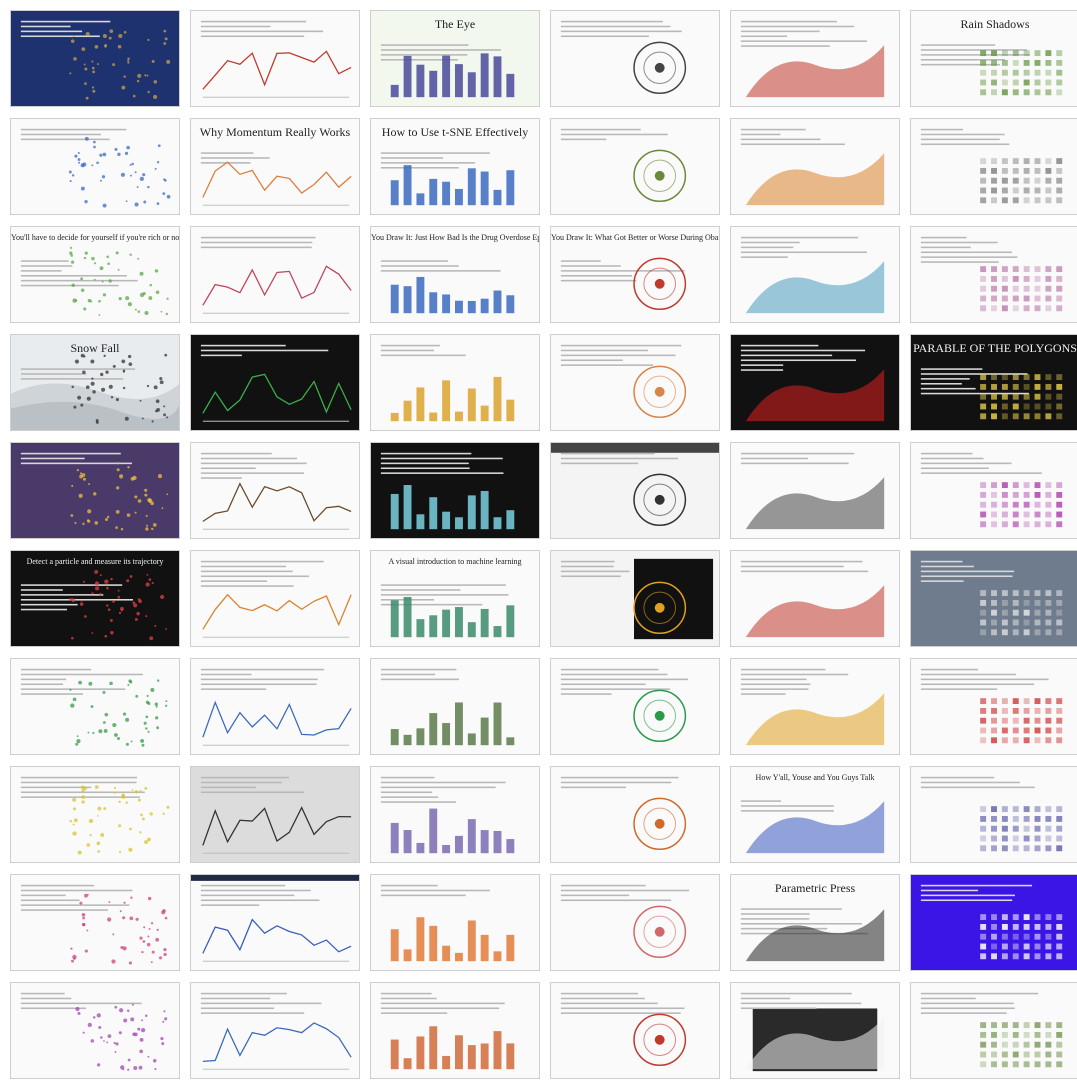 The height and width of the screenshot is (1081, 1077). What do you see at coordinates (455, 166) in the screenshot?
I see `gallery-tile: How to Use t-SNE Effectively` at bounding box center [455, 166].